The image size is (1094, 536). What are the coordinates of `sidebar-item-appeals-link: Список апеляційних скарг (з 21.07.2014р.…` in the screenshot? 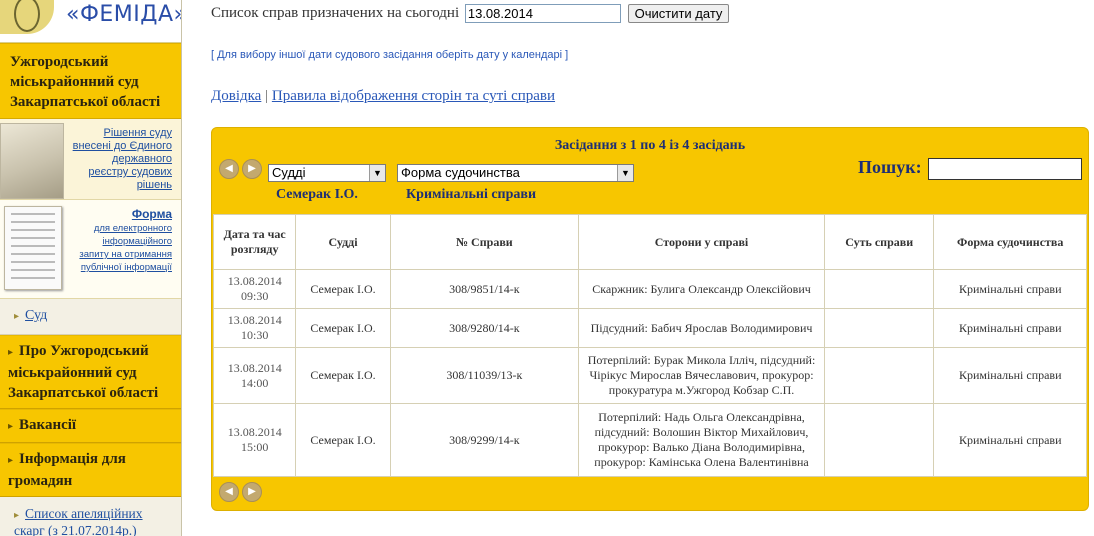 It's located at (78, 521).